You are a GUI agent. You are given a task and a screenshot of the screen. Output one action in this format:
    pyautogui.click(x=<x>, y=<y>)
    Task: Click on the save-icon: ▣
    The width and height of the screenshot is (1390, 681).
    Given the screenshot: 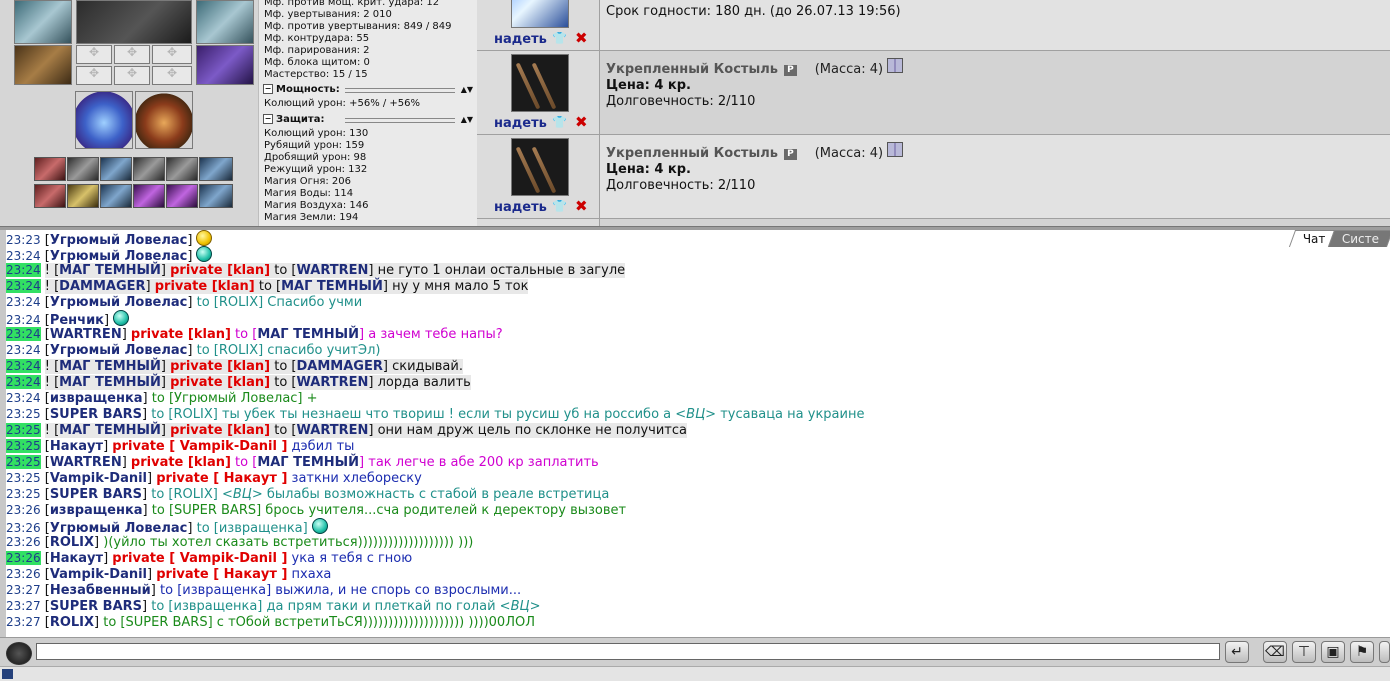 What is the action you would take?
    pyautogui.click(x=1333, y=652)
    